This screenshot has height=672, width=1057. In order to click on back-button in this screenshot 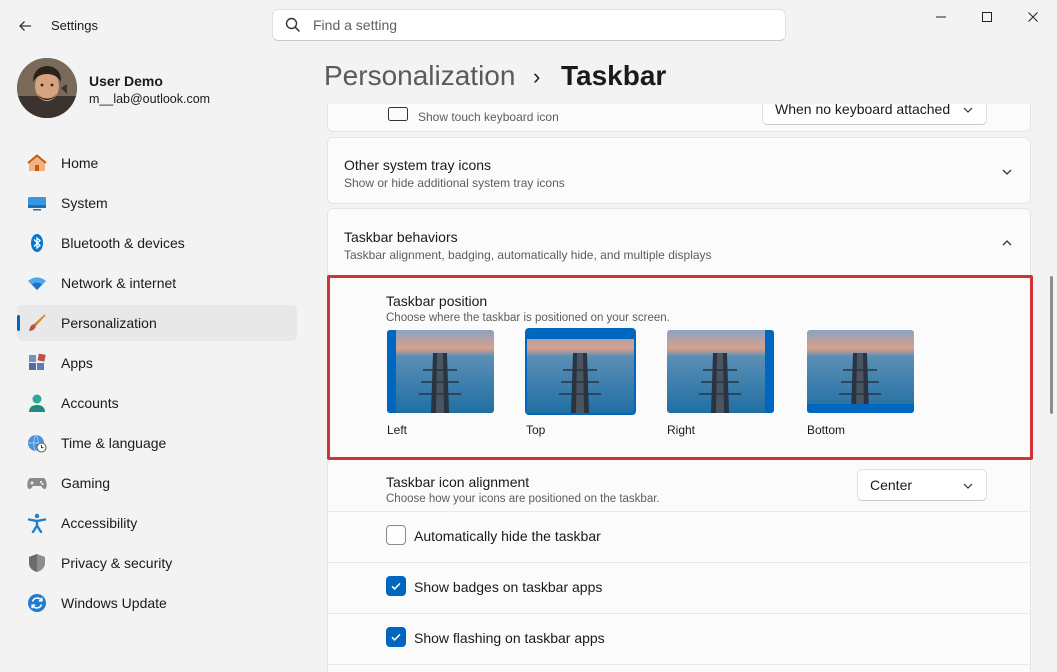, I will do `click(25, 26)`.